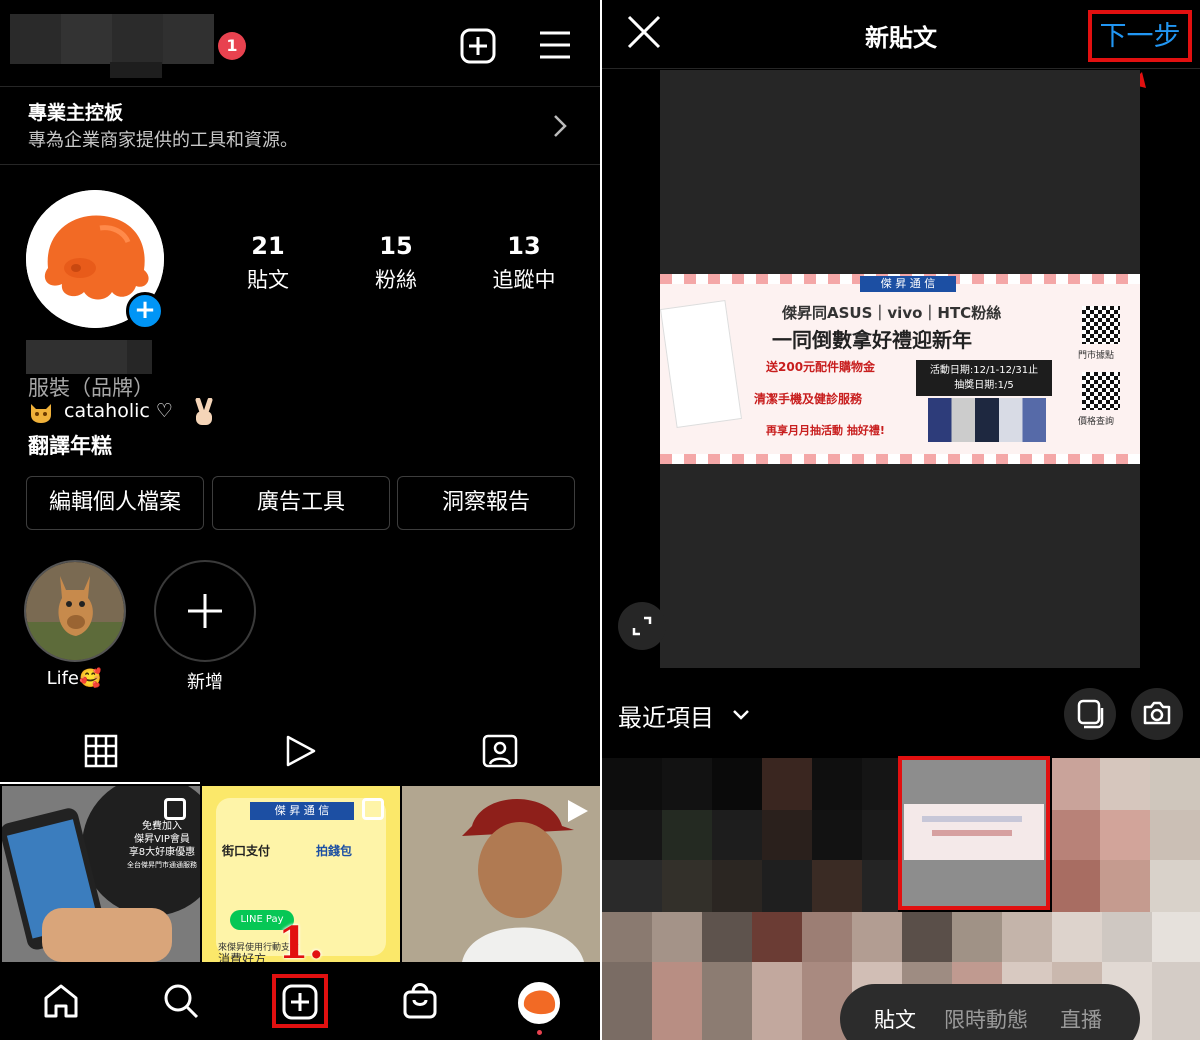 This screenshot has height=1040, width=1200. Describe the element at coordinates (821, 367) in the screenshot. I see `banner-offer: 送200元配件購物金` at that location.